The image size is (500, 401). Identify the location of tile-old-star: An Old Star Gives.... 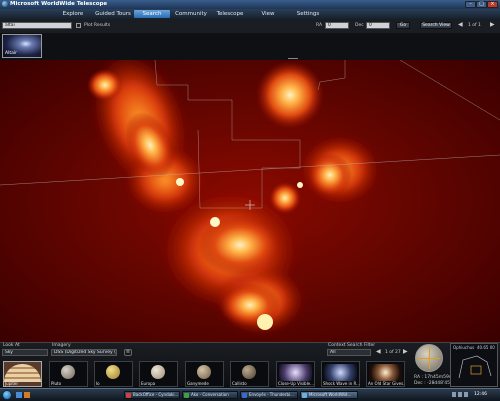
(385, 374).